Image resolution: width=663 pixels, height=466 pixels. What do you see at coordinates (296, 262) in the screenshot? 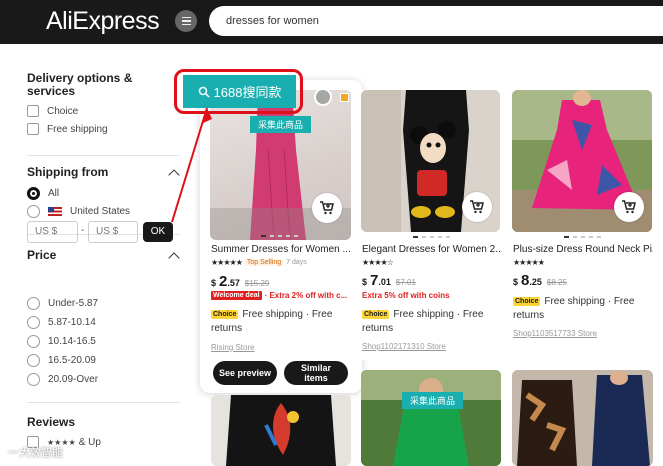
I see `sold-period: 7 days` at bounding box center [296, 262].